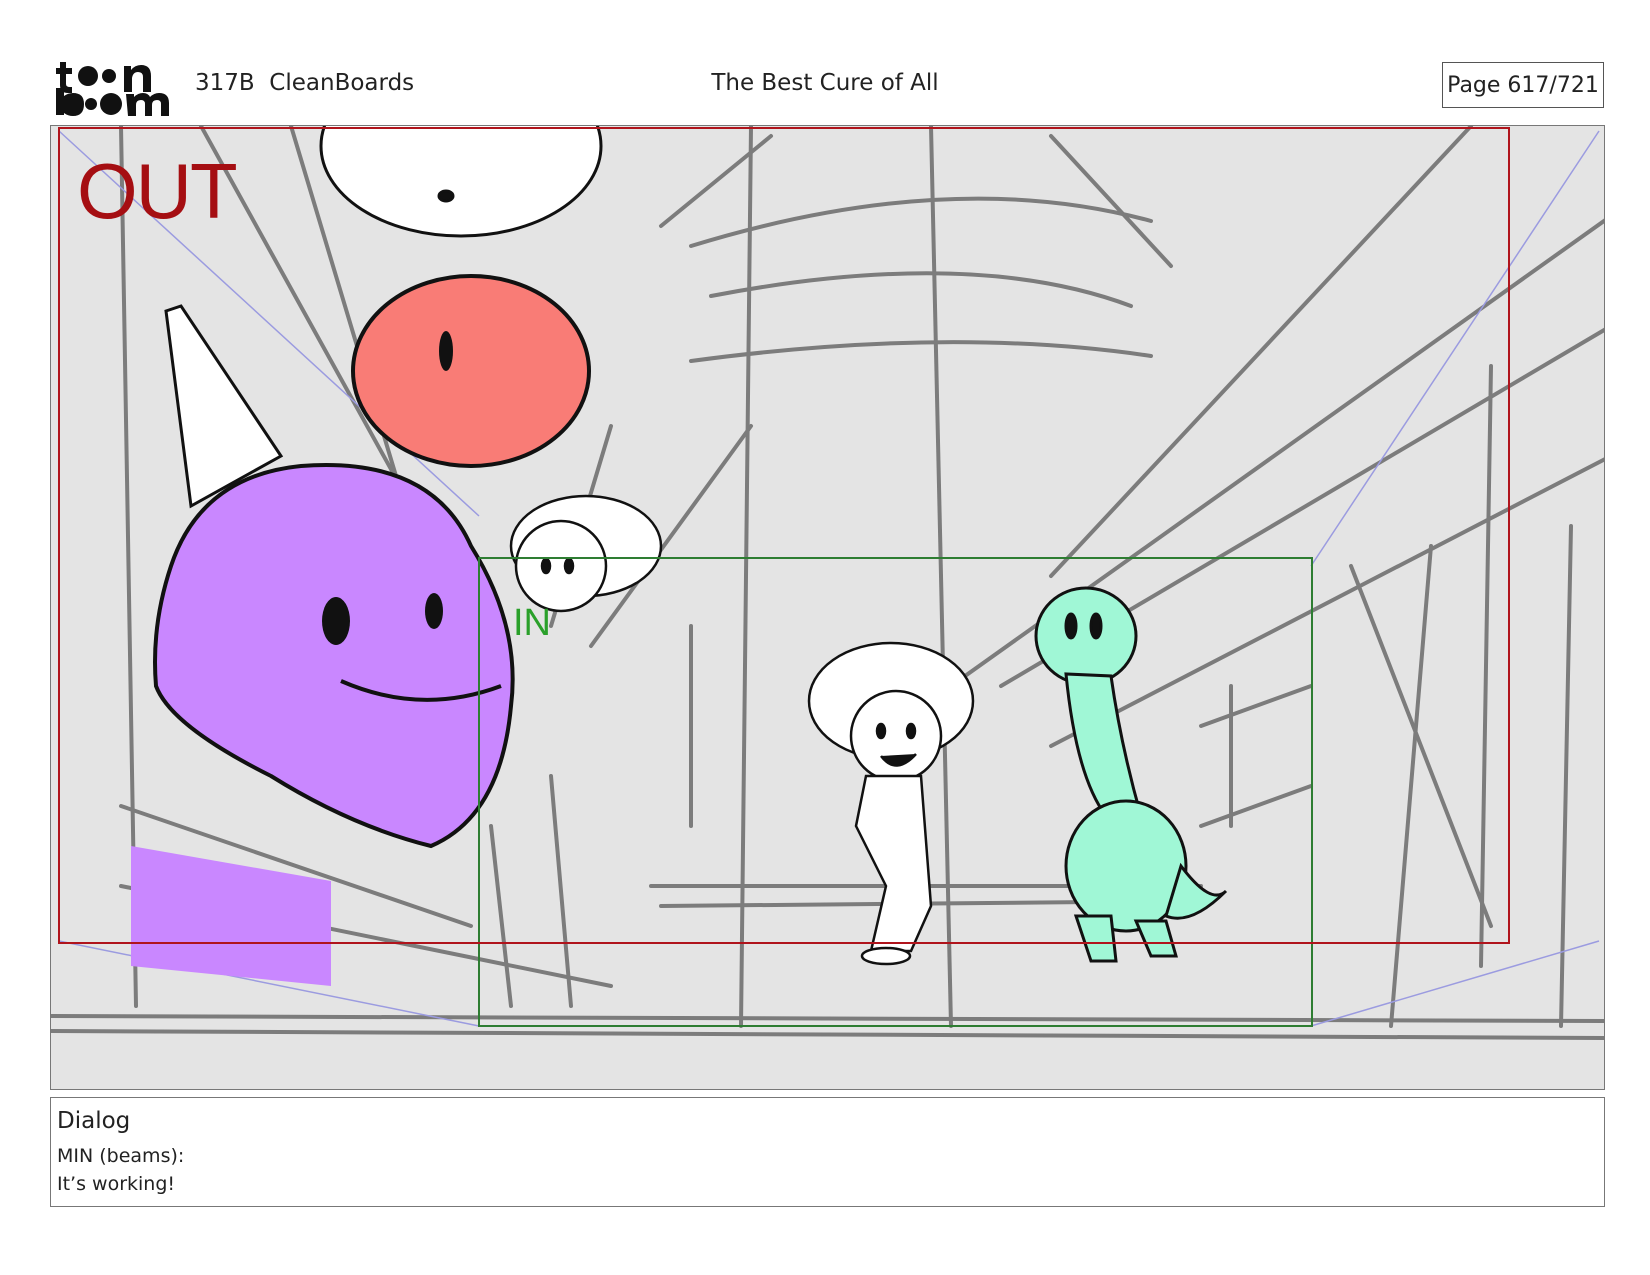  Describe the element at coordinates (157, 191) in the screenshot. I see `out-frame-label: OUT` at that location.